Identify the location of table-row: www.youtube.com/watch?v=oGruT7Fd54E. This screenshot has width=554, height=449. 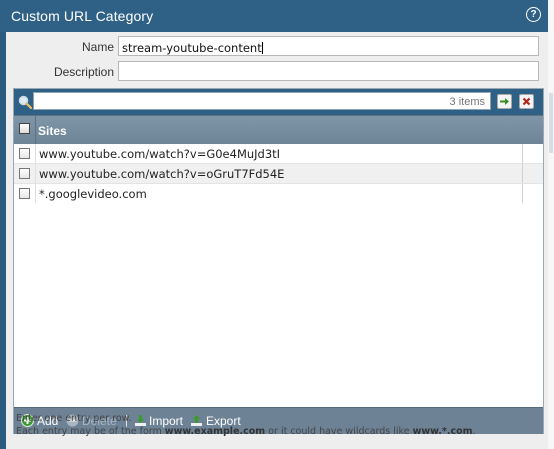
(278, 174).